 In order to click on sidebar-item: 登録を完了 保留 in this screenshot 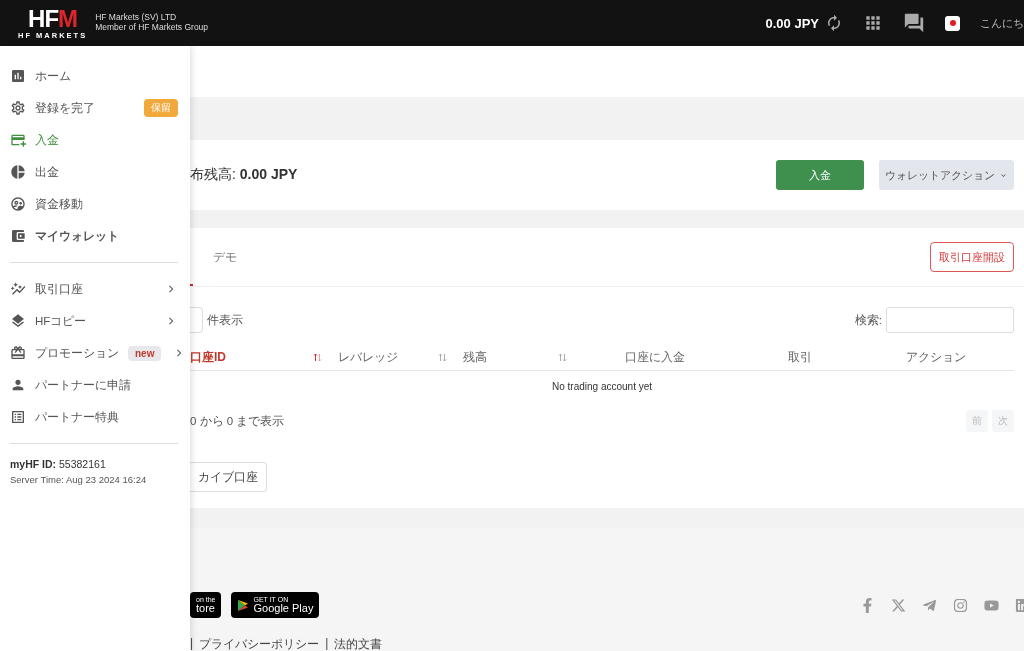, I will do `click(94, 108)`.